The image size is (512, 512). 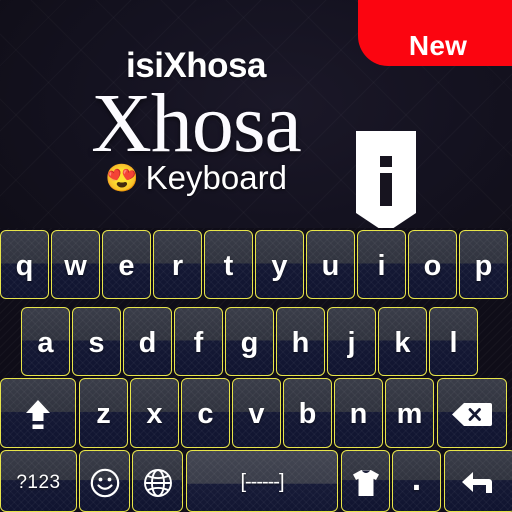 I want to click on key-b: b, so click(x=307, y=413).